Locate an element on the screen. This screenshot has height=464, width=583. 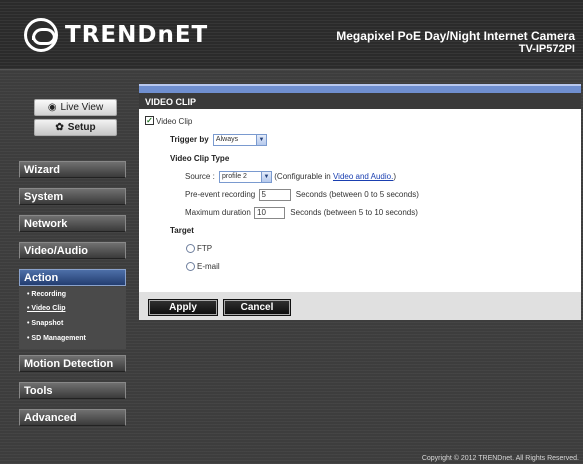
source-value: profile 2 is located at coordinates (234, 176).